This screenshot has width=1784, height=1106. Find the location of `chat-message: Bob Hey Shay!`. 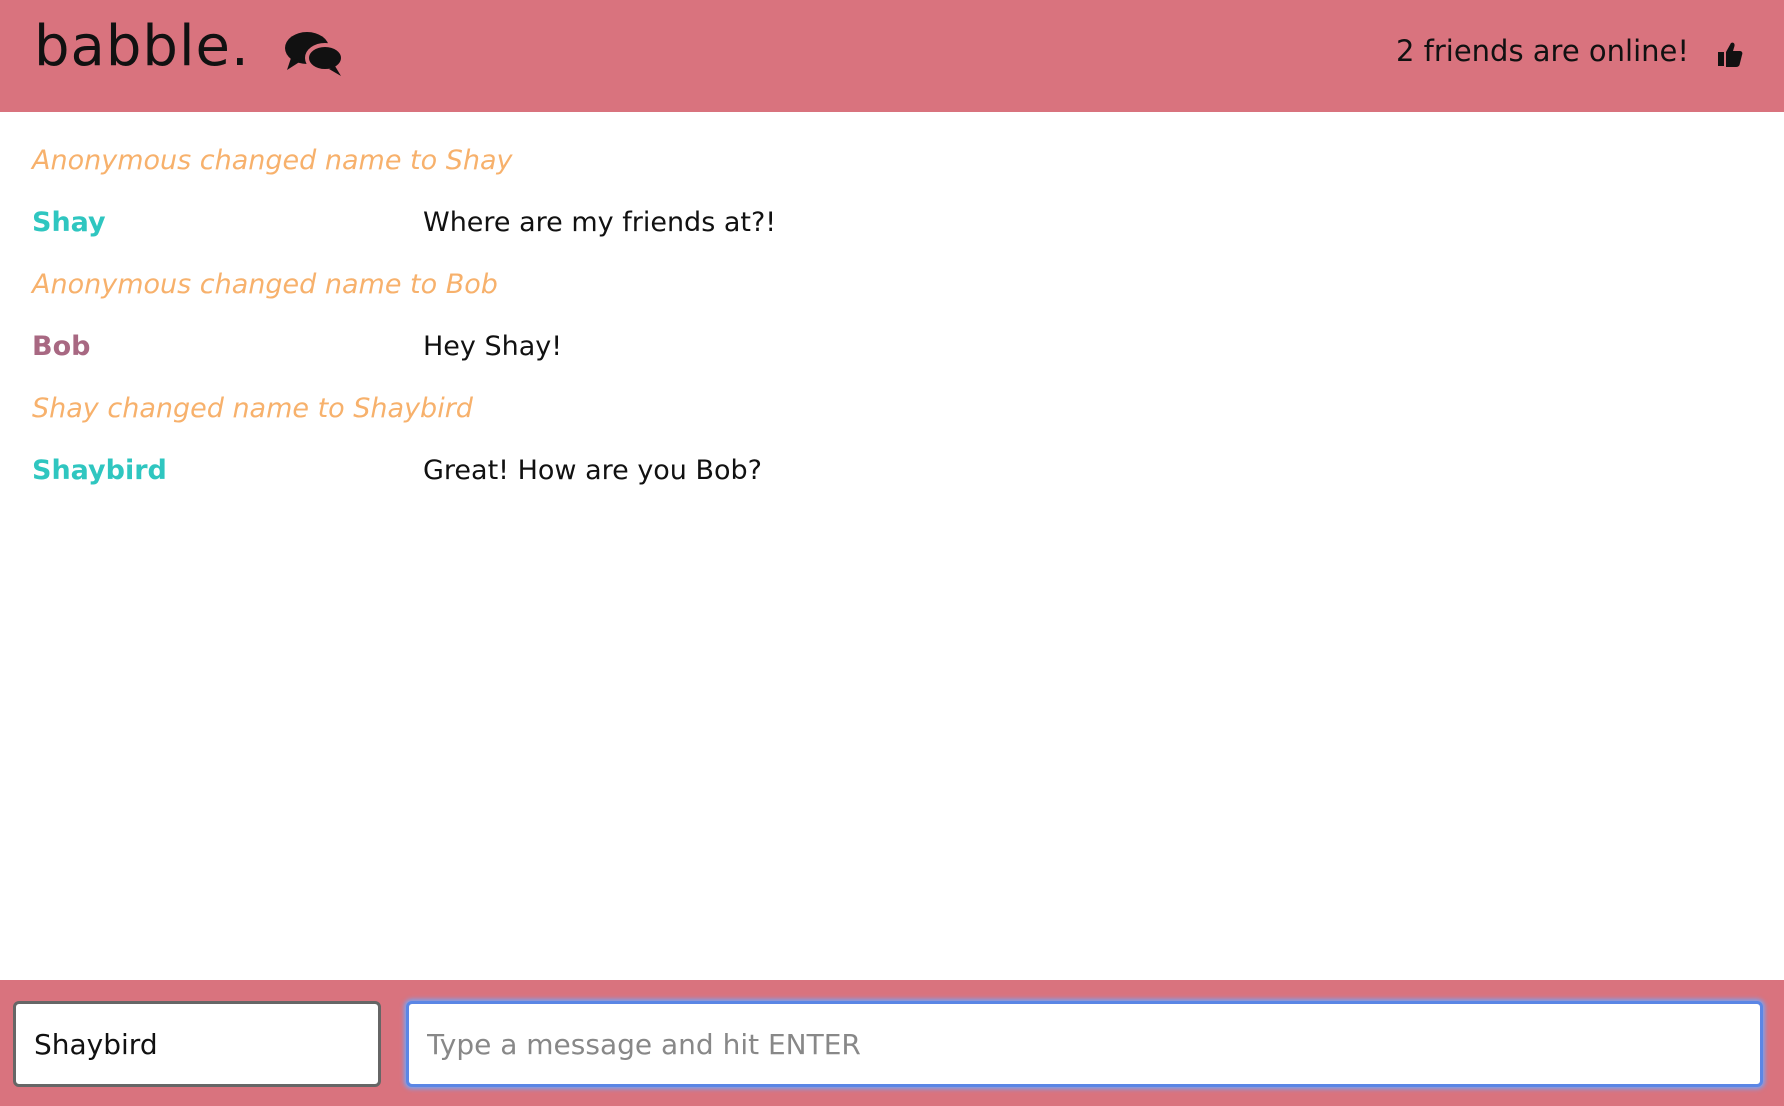

chat-message: Bob Hey Shay! is located at coordinates (882, 347).